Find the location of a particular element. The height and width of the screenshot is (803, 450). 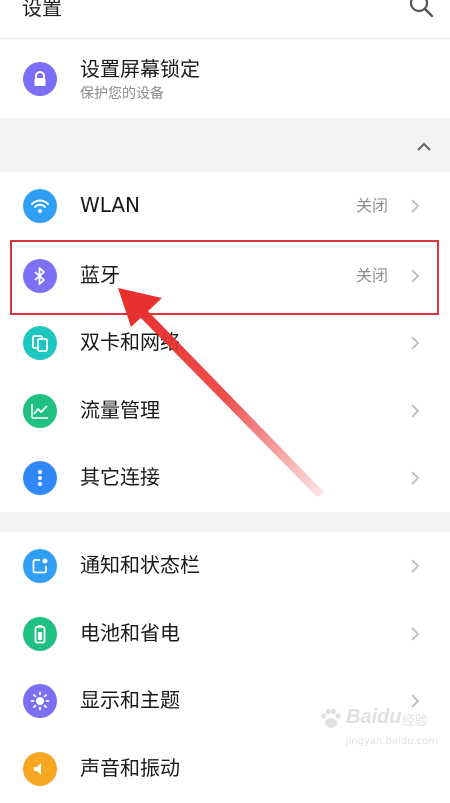

battery-icon is located at coordinates (40, 634).